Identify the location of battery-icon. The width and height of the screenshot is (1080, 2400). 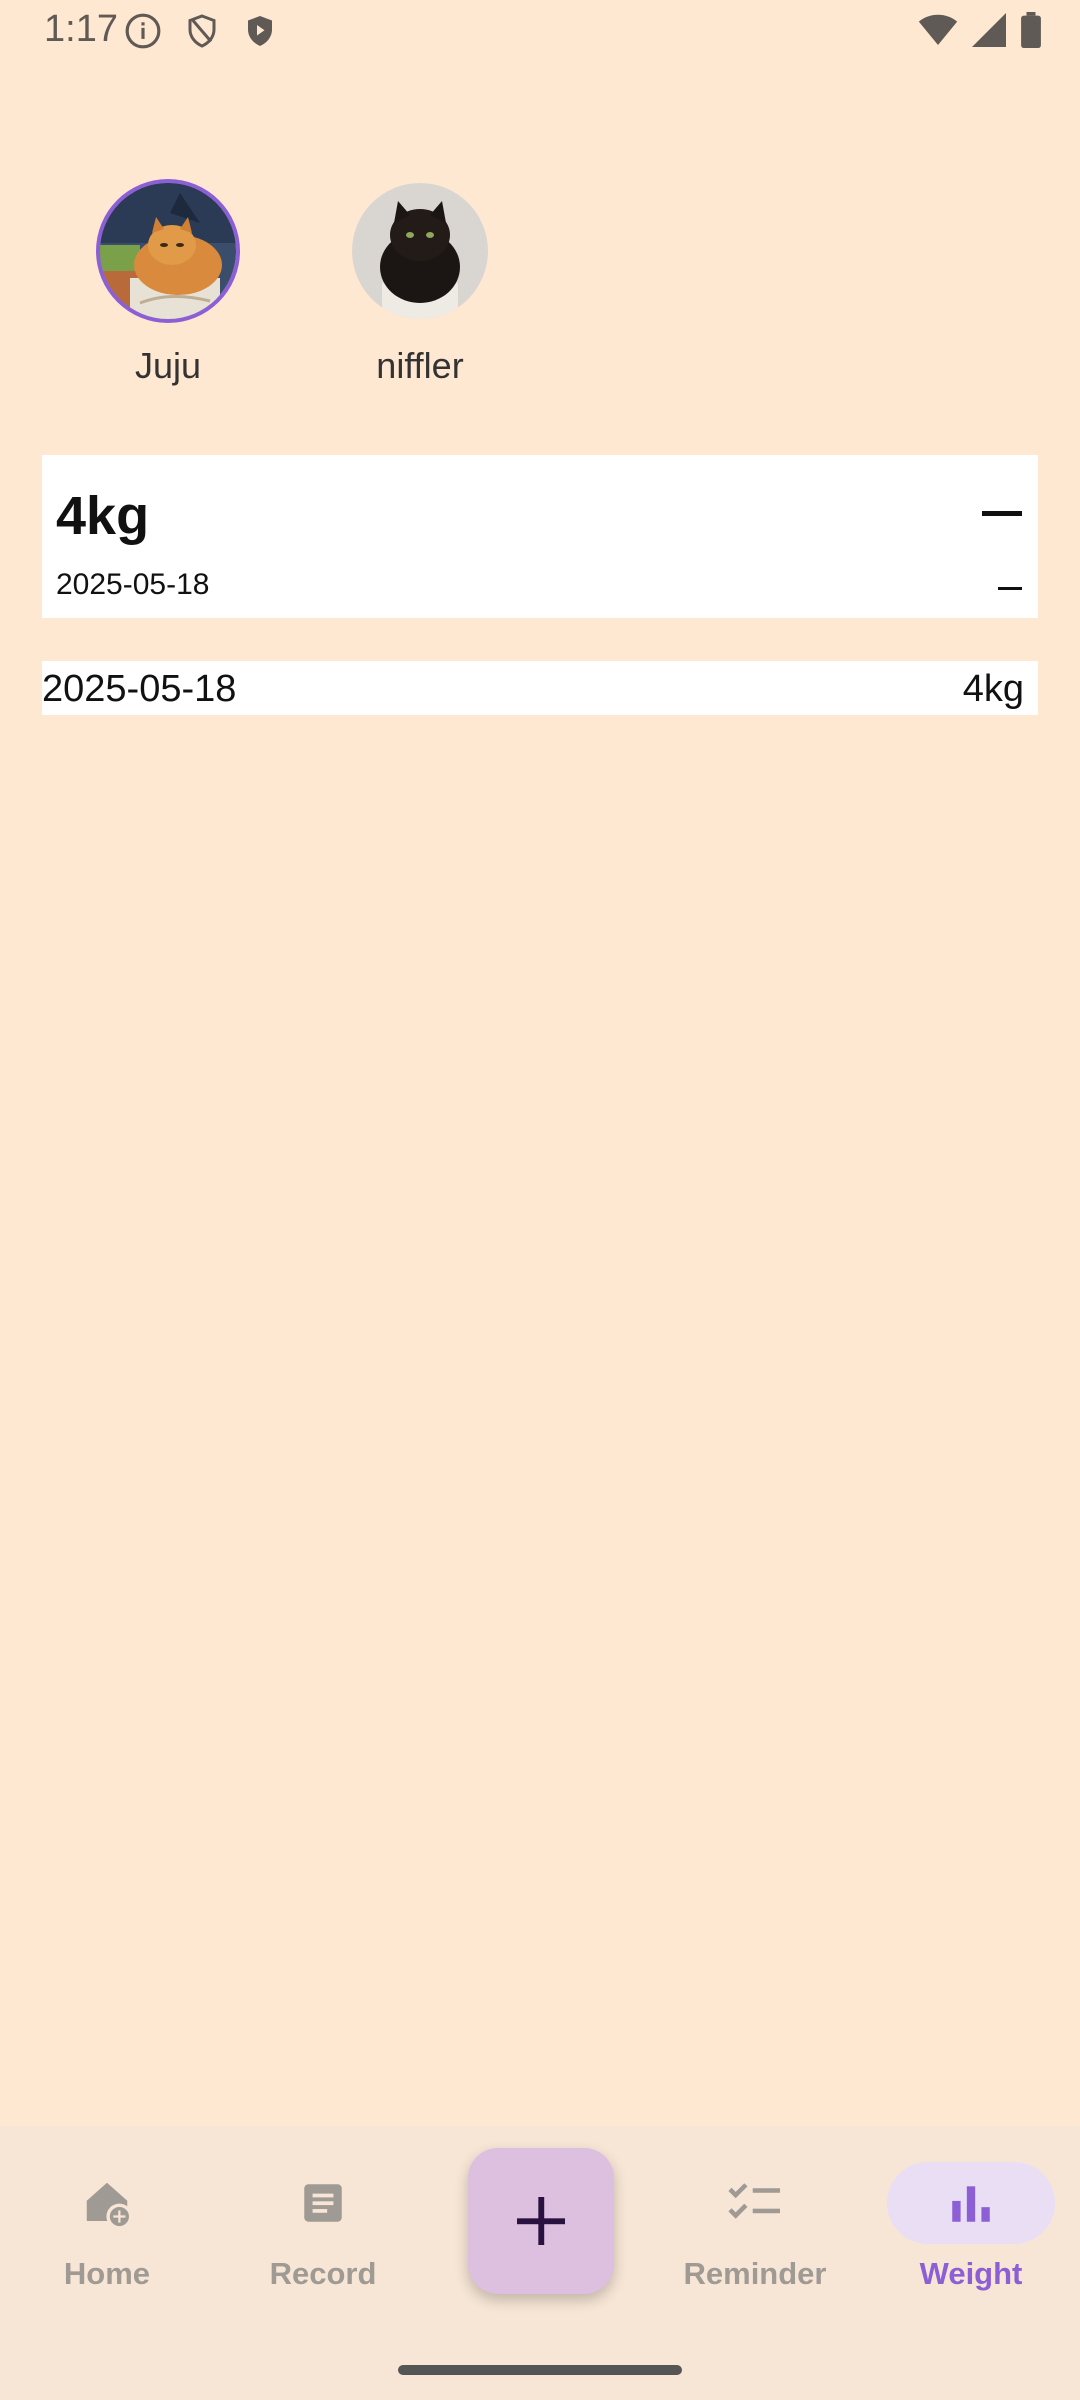
(1031, 30).